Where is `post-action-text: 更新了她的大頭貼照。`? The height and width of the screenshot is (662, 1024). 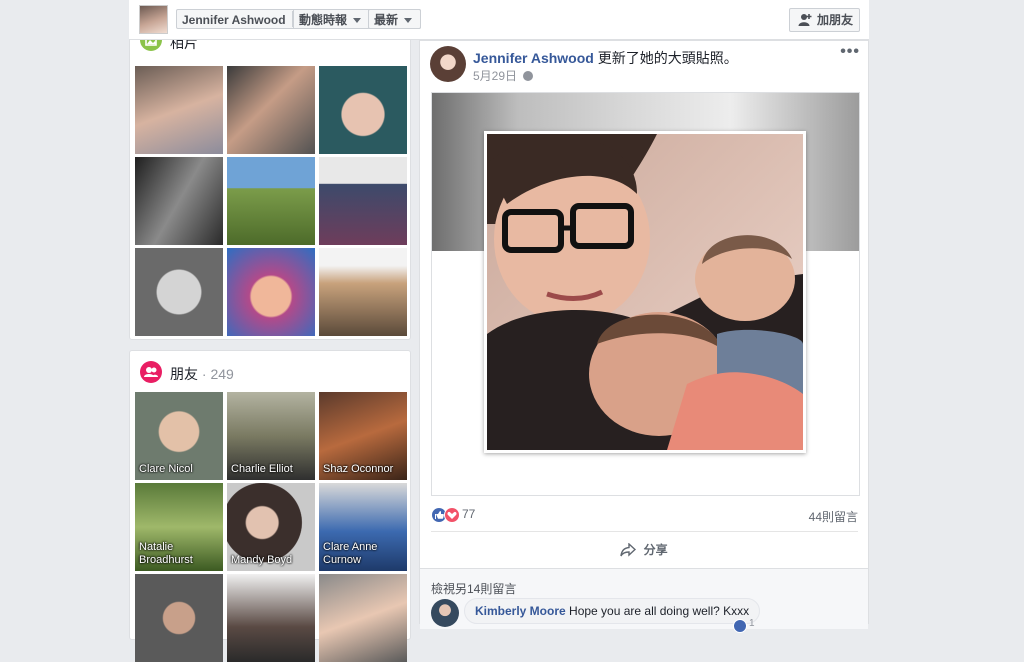 post-action-text: 更新了她的大頭貼照。 is located at coordinates (667, 58).